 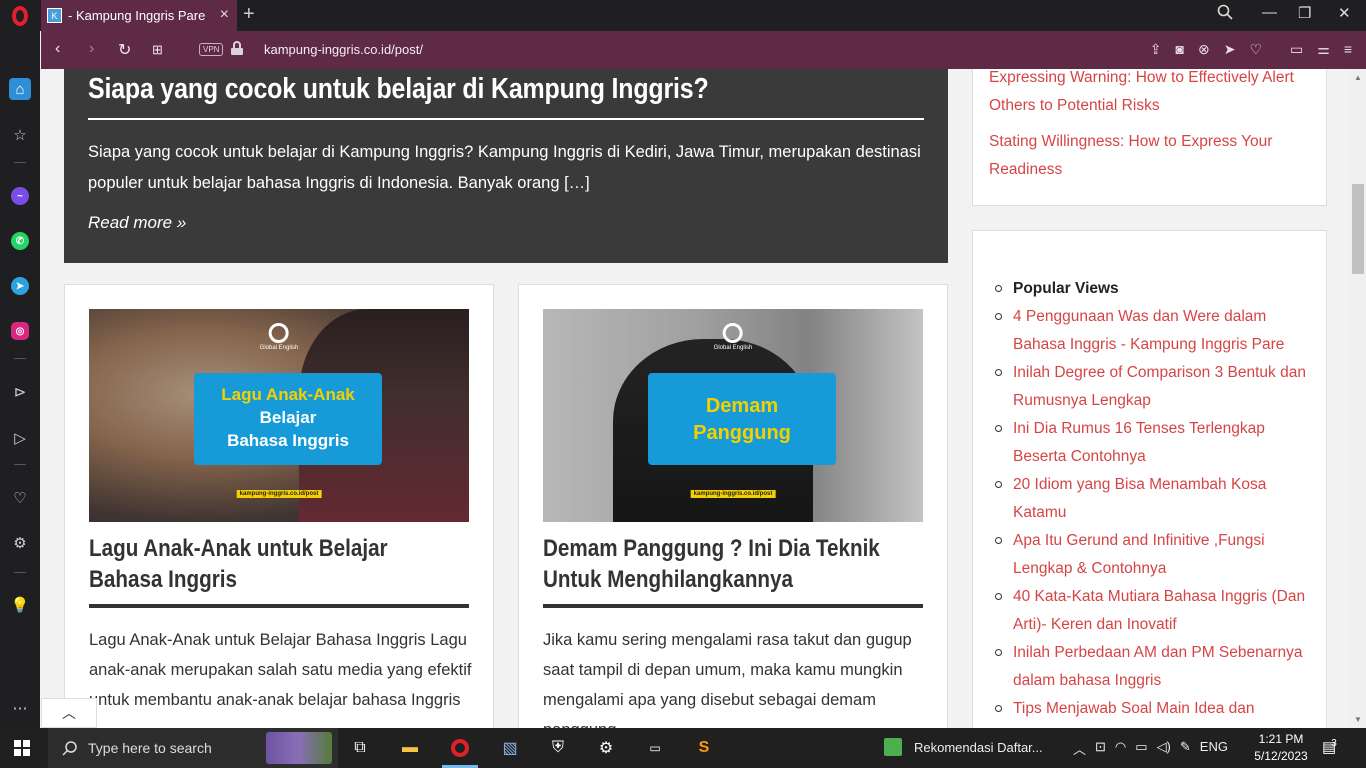 What do you see at coordinates (1358, 77) in the screenshot?
I see `scroll-up-arrow-icon: ▲` at bounding box center [1358, 77].